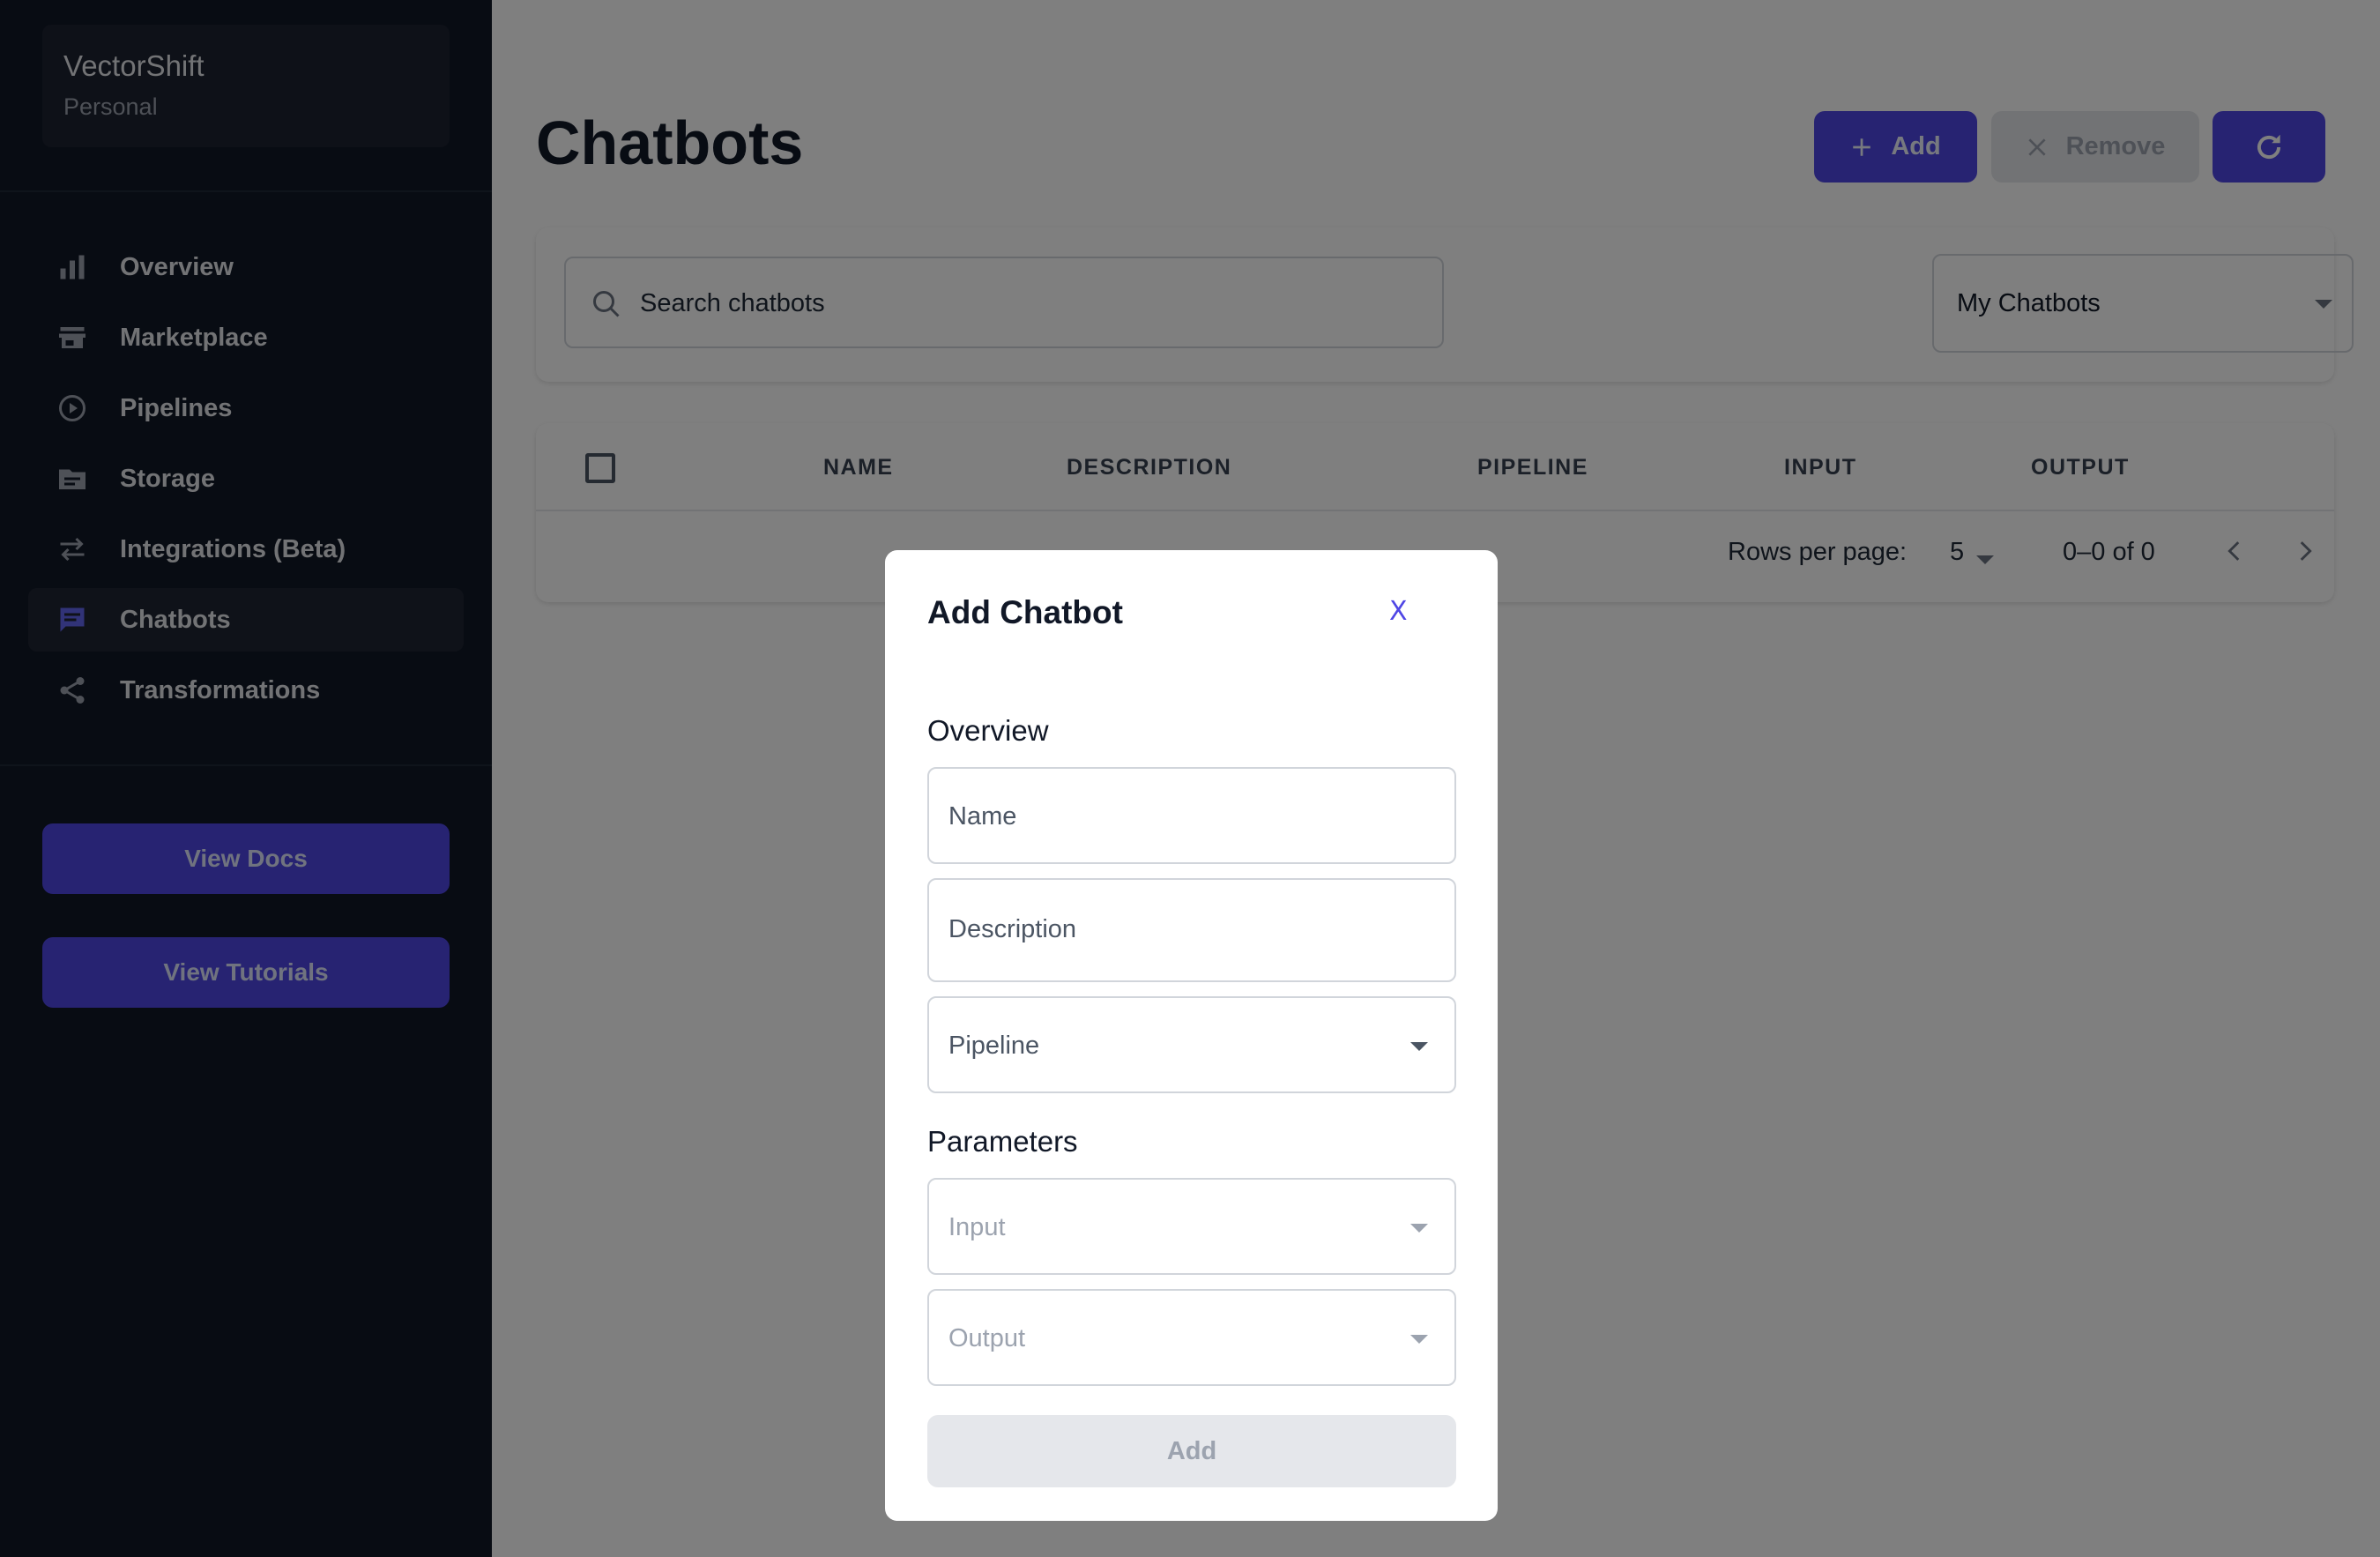  What do you see at coordinates (1191, 1451) in the screenshot?
I see `submit-add-button: Add` at bounding box center [1191, 1451].